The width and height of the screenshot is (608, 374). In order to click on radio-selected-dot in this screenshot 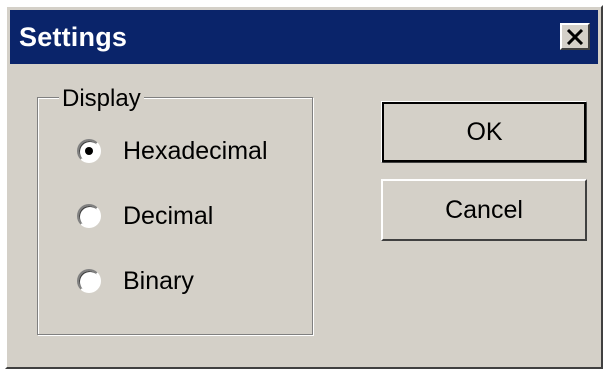, I will do `click(89, 151)`.